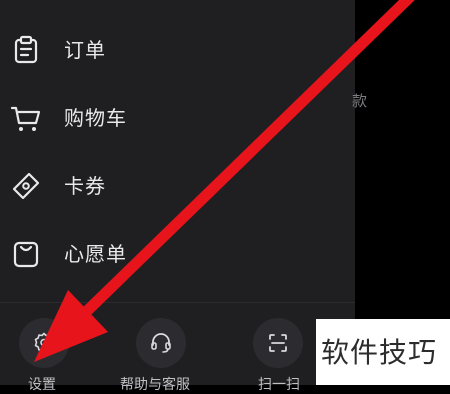 The height and width of the screenshot is (394, 450). I want to click on scan-icon, so click(278, 343).